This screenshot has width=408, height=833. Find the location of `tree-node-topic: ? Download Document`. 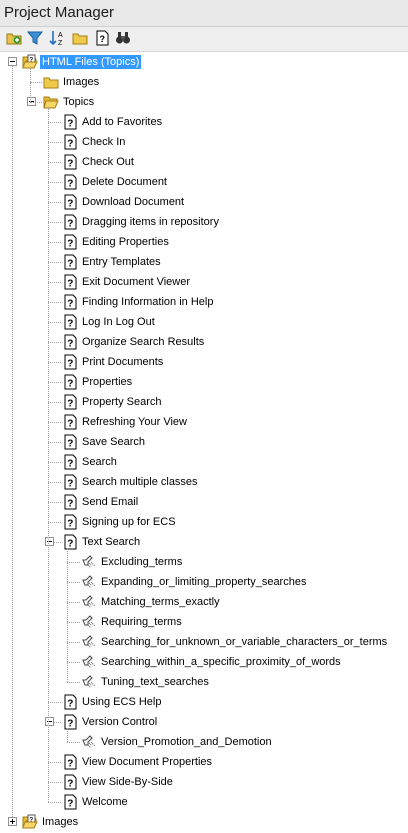

tree-node-topic: ? Download Document is located at coordinates (204, 202).